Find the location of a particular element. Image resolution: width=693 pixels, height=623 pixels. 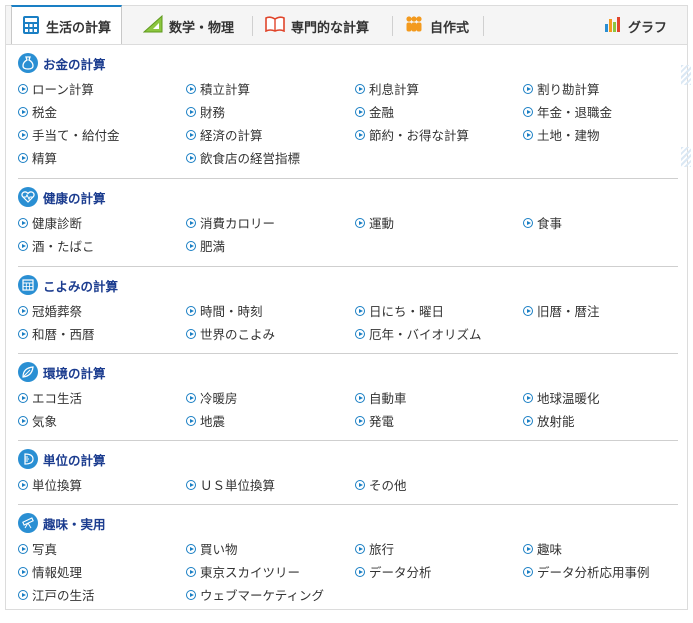

tab-life: 生活の計算 is located at coordinates (67, 25).